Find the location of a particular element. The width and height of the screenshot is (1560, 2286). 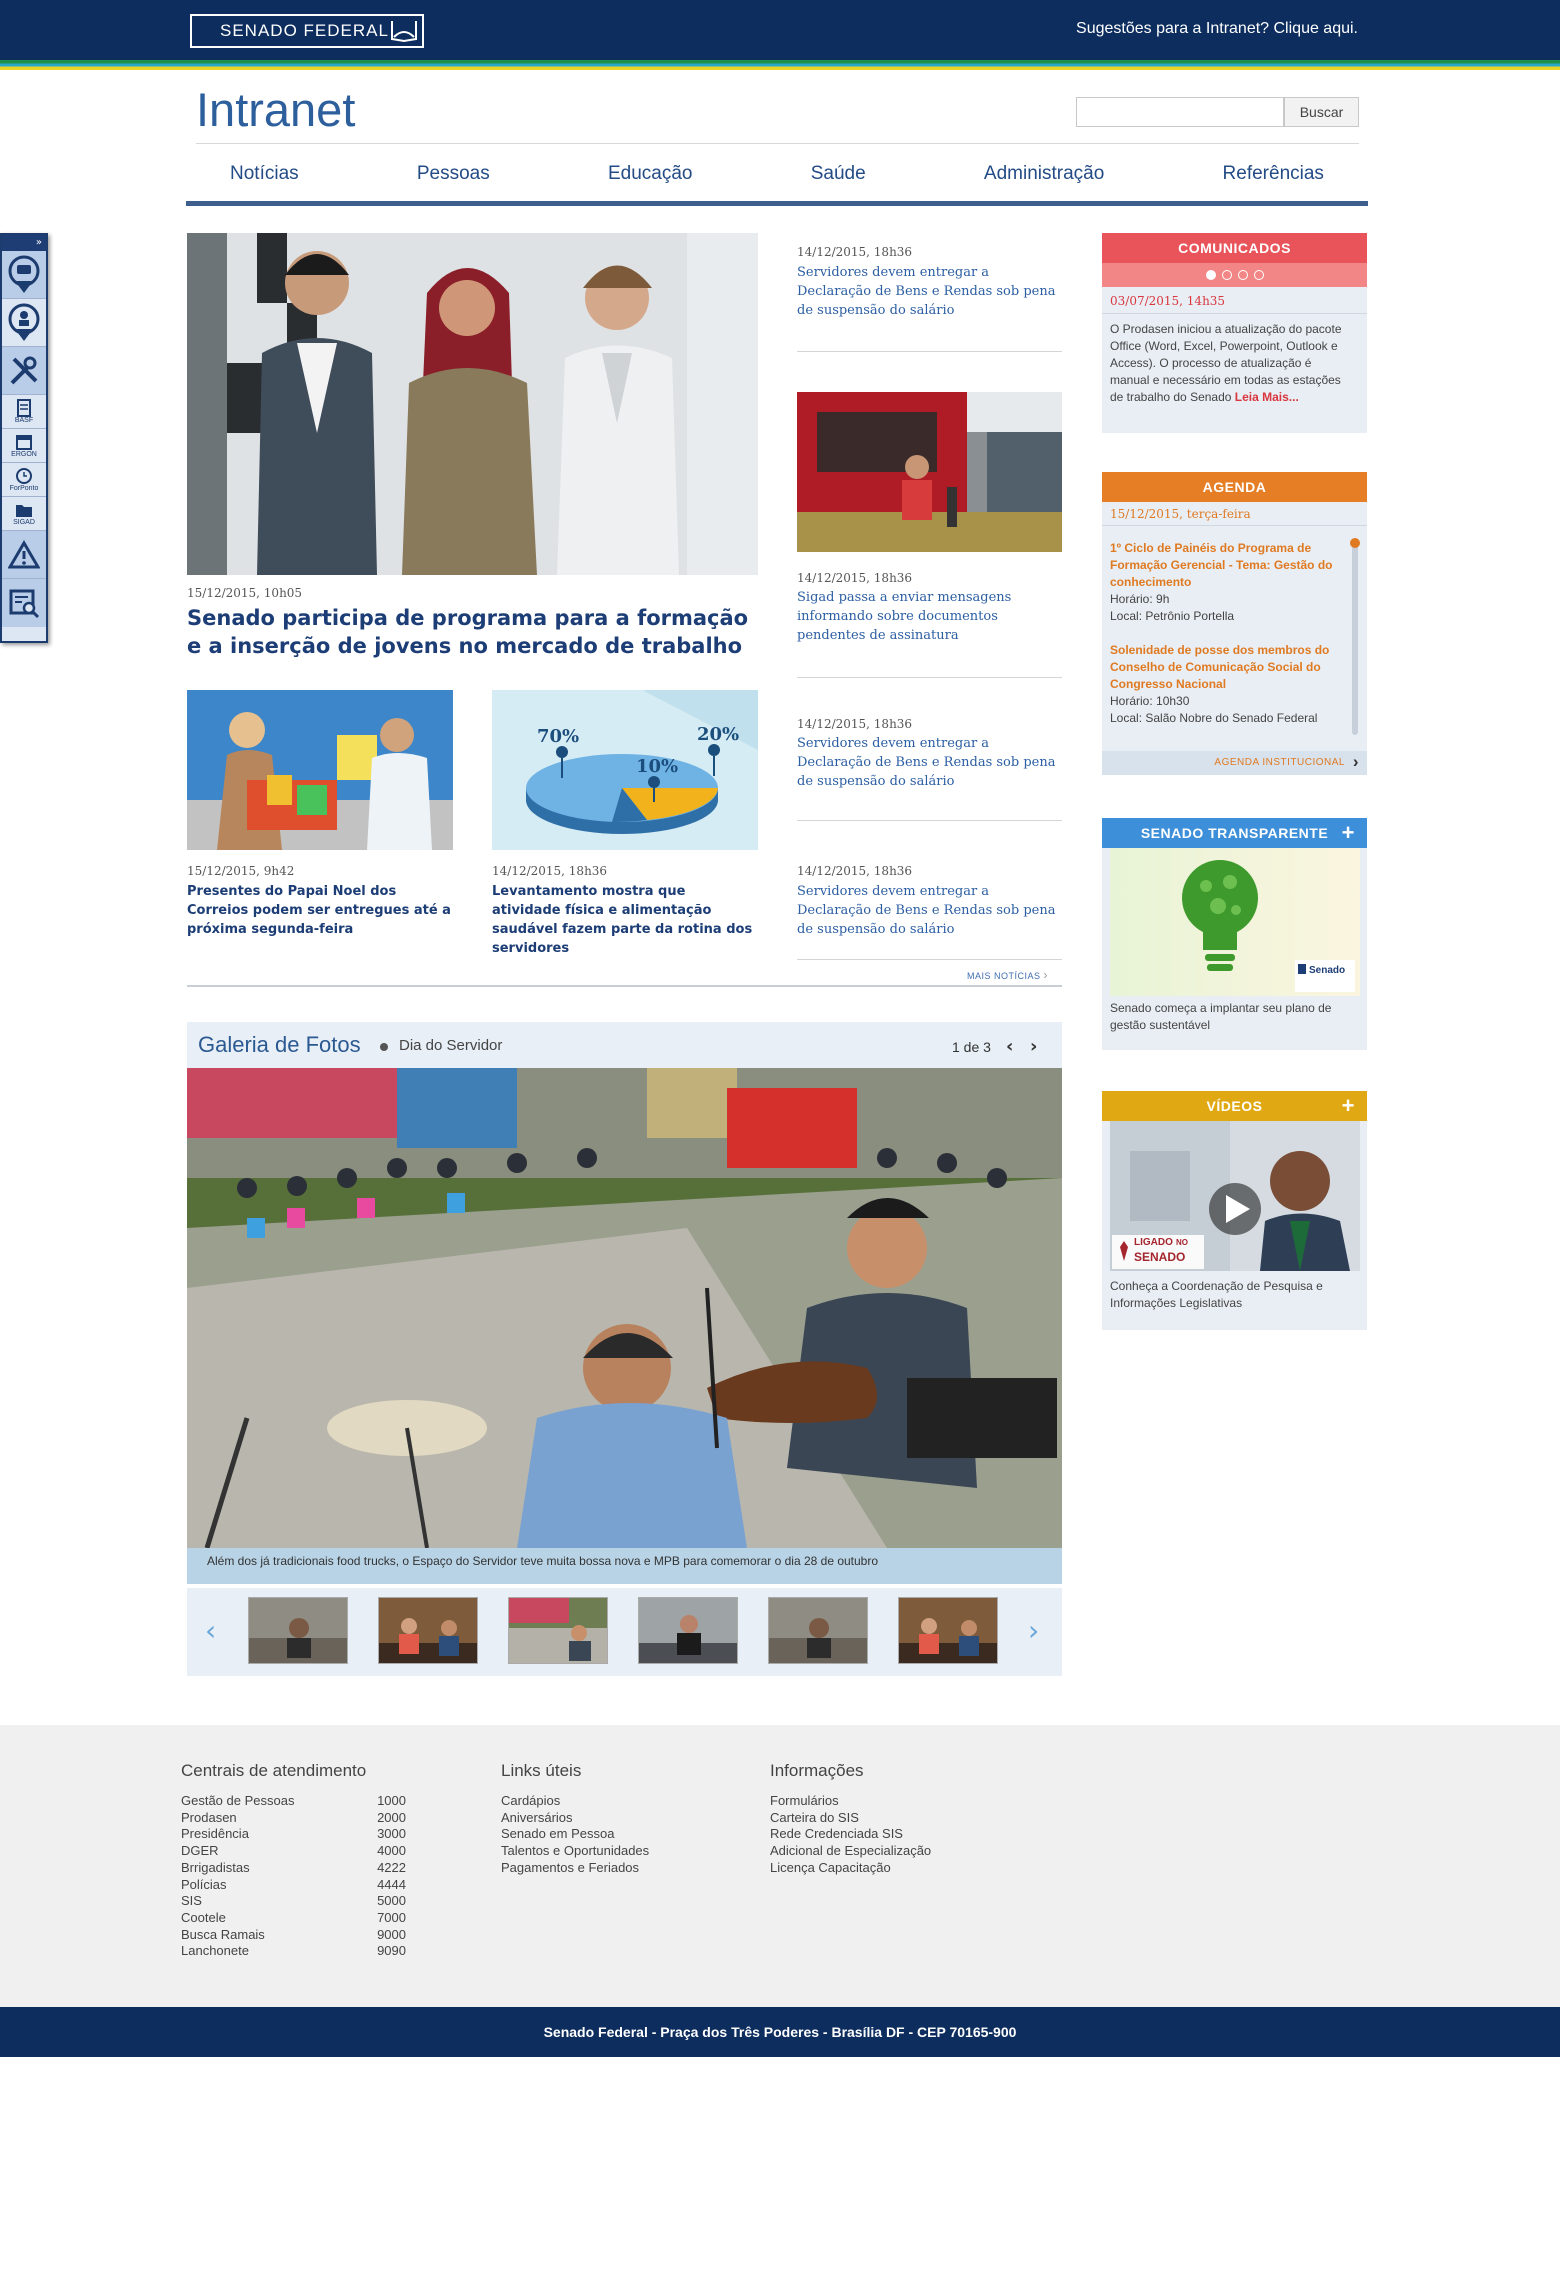

centrais-name: Cootele is located at coordinates (203, 1917).